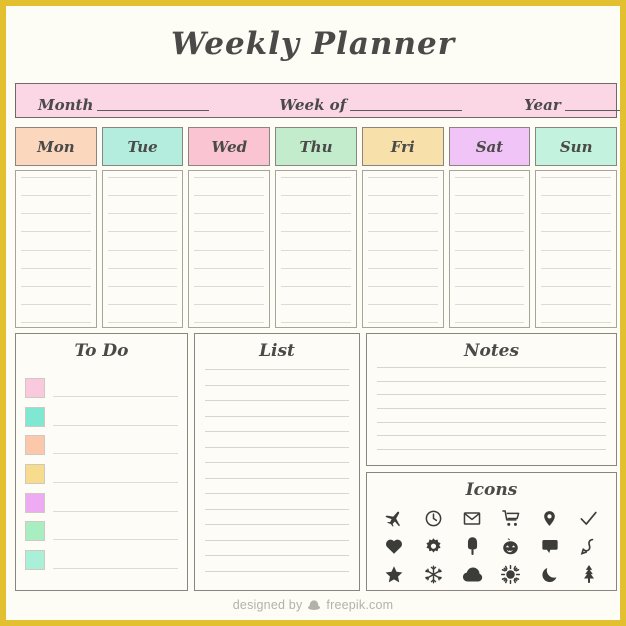 The height and width of the screenshot is (626, 626). Describe the element at coordinates (472, 546) in the screenshot. I see `popsicle-icon` at that location.